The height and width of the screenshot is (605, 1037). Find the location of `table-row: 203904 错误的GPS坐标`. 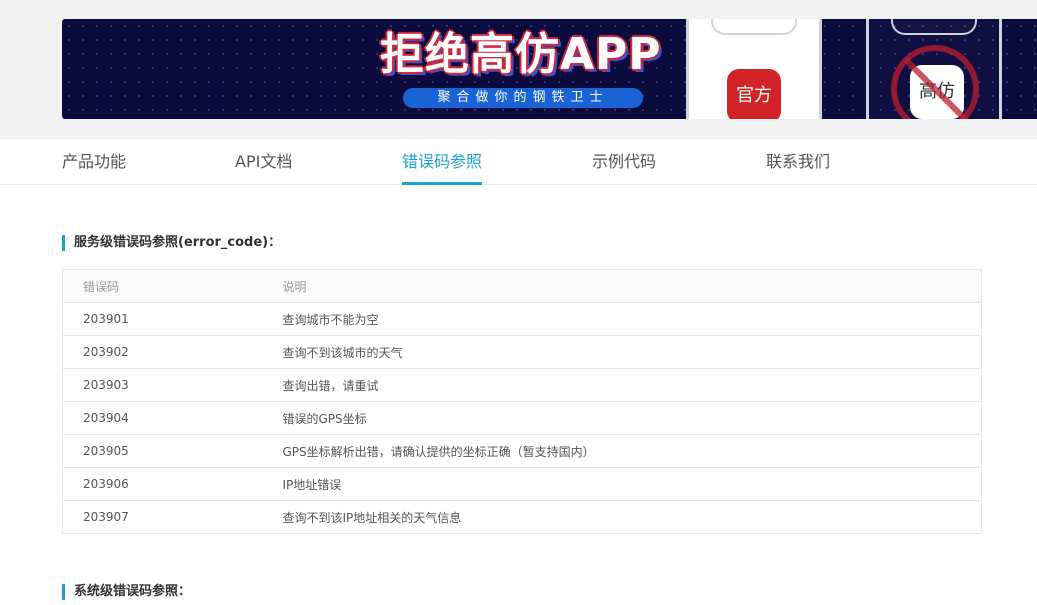

table-row: 203904 错误的GPS坐标 is located at coordinates (522, 418).